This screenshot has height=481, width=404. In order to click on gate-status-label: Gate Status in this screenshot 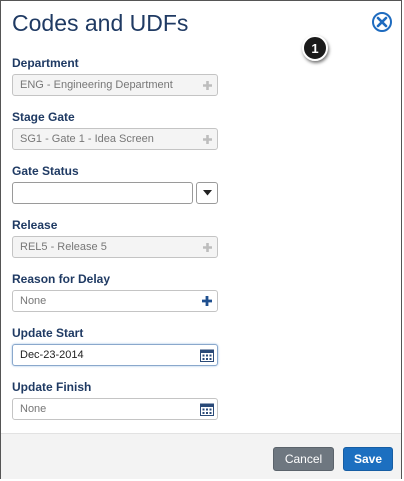, I will do `click(45, 171)`.